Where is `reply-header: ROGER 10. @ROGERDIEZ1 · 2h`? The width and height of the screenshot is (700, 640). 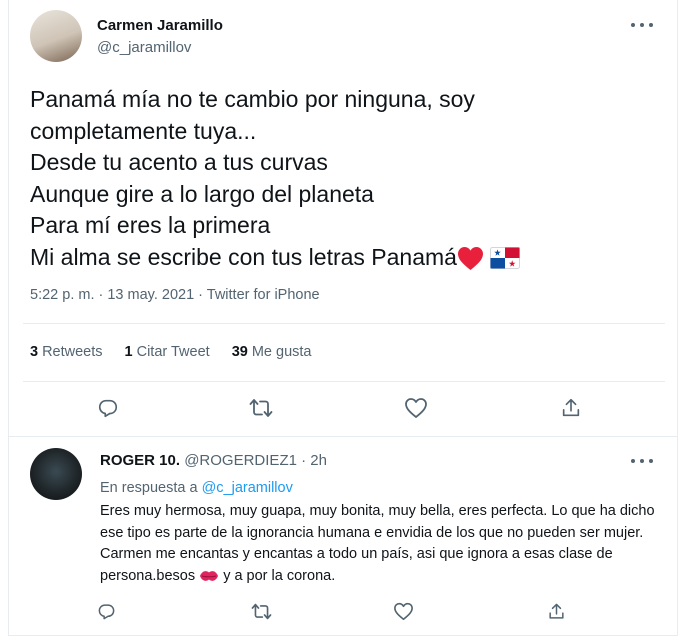
reply-header: ROGER 10. @ROGERDIEZ1 · 2h is located at coordinates (213, 460).